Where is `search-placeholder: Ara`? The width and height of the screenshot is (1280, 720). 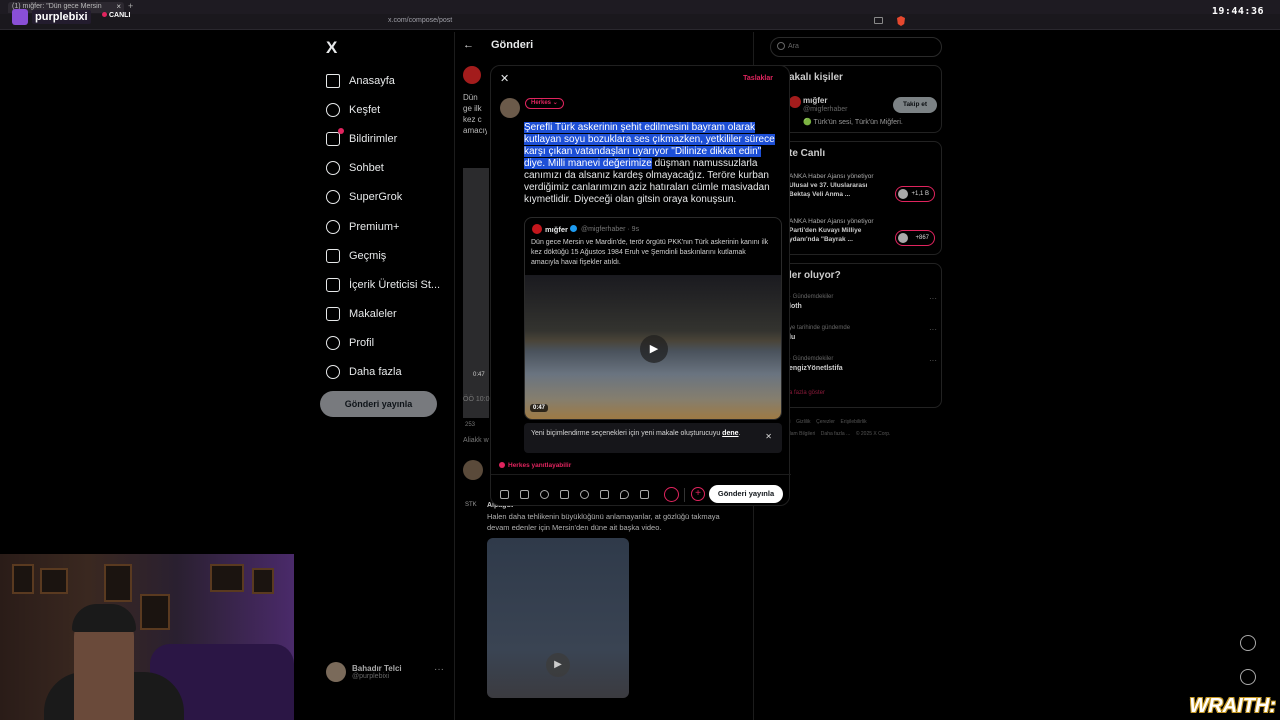 search-placeholder: Ara is located at coordinates (793, 46).